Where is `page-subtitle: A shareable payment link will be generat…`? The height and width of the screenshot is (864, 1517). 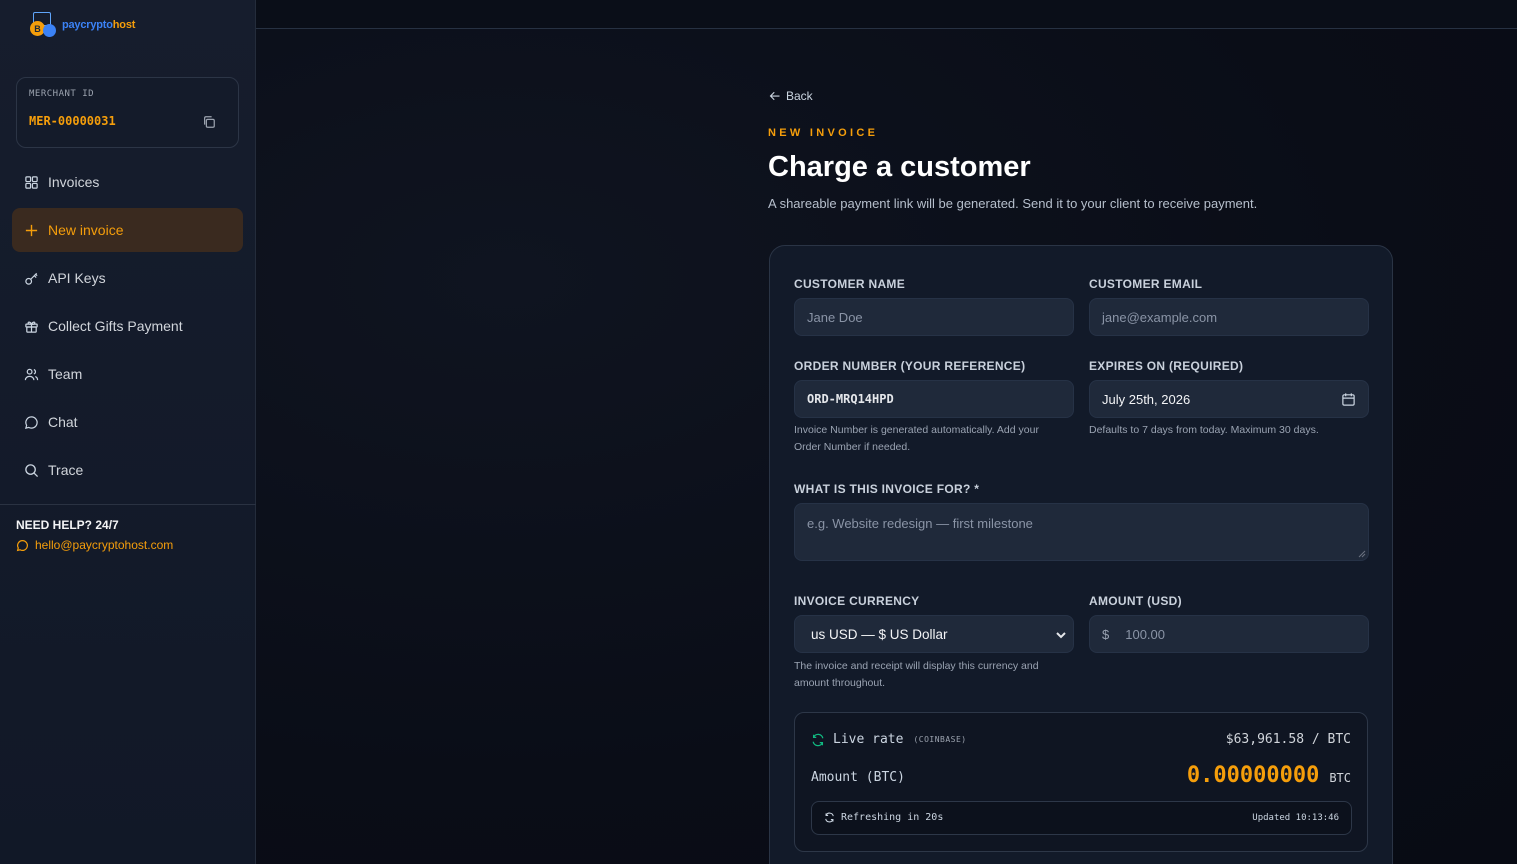 page-subtitle: A shareable payment link will be generat… is located at coordinates (1013, 203).